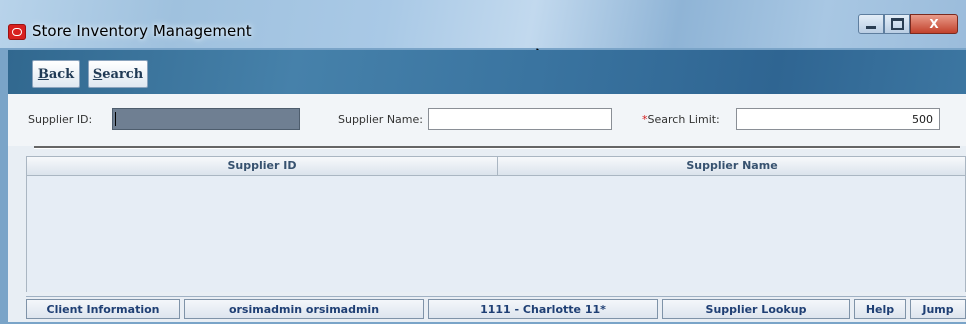 The width and height of the screenshot is (966, 324). What do you see at coordinates (520, 119) in the screenshot?
I see `supplier-name-field` at bounding box center [520, 119].